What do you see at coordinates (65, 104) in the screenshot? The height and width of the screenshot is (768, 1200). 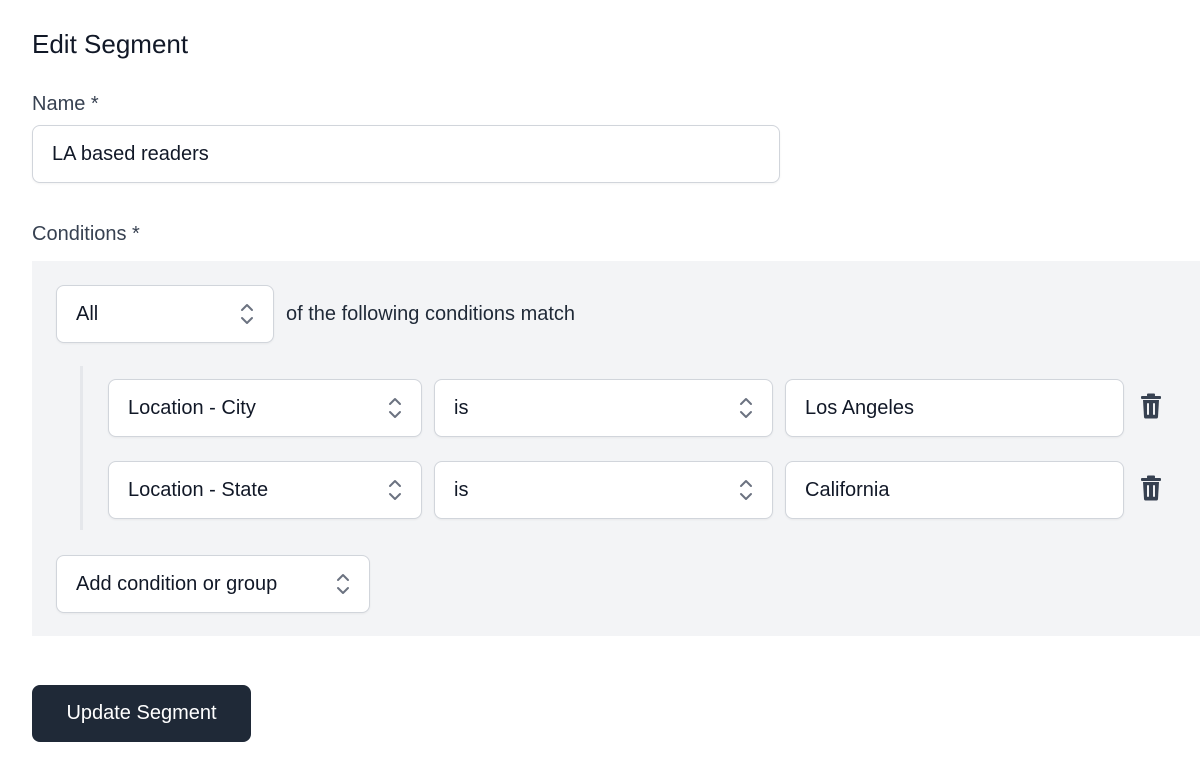 I see `name-label: Name *` at bounding box center [65, 104].